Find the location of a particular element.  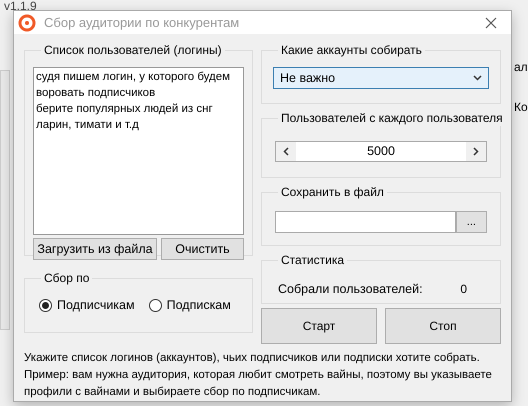

action-button: Старт is located at coordinates (319, 326).